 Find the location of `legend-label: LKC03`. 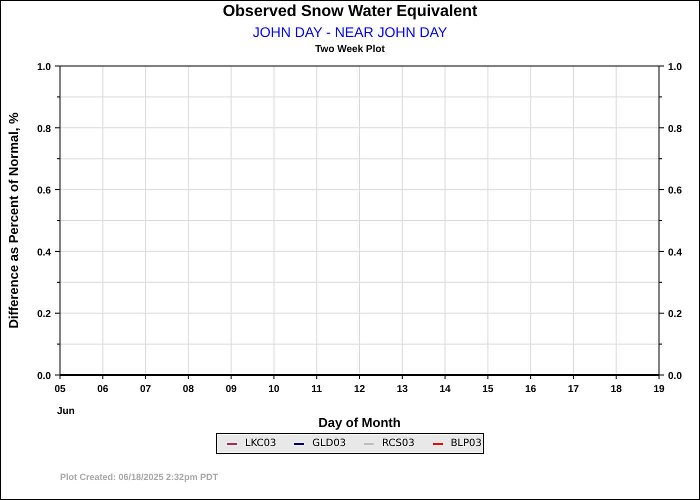

legend-label: LKC03 is located at coordinates (260, 443).